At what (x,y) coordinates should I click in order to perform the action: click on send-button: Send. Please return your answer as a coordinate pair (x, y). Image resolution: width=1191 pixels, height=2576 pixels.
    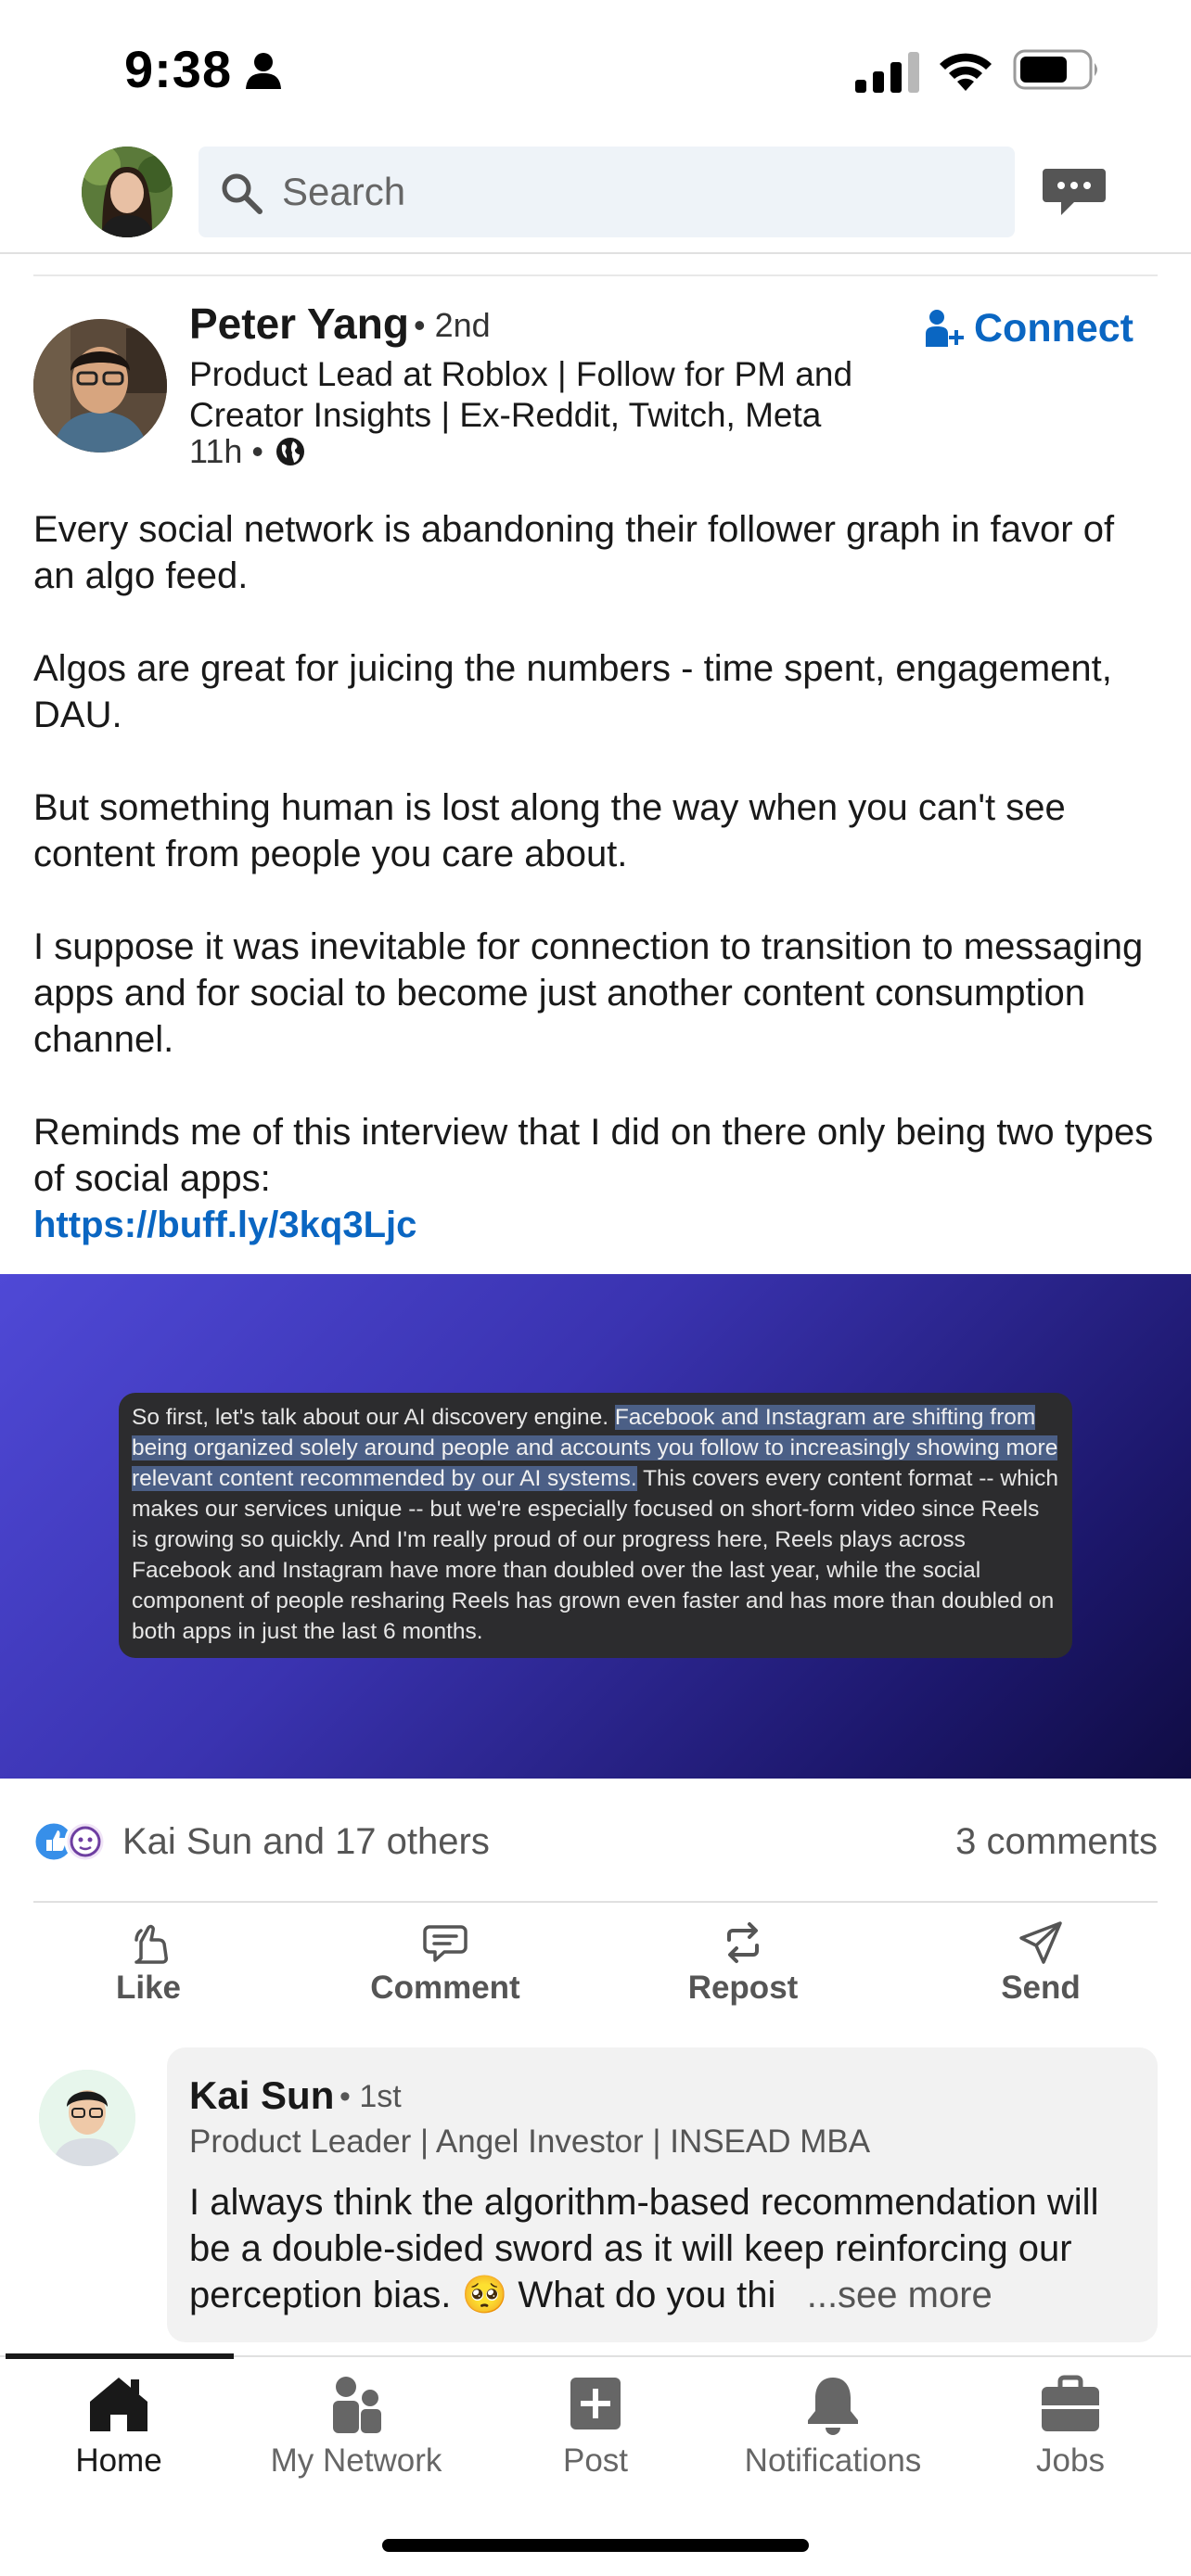
    Looking at the image, I should click on (1040, 1967).